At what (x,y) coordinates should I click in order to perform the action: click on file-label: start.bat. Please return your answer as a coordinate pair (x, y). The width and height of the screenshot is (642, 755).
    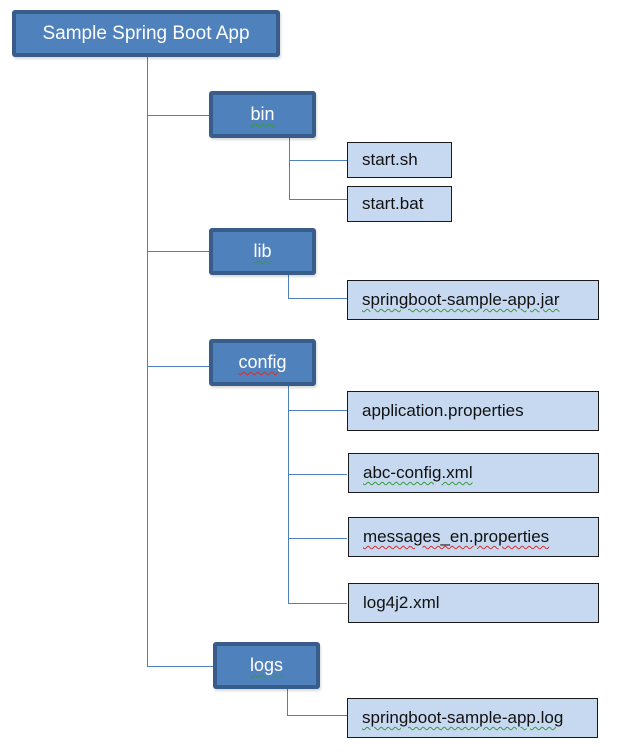
    Looking at the image, I should click on (393, 203).